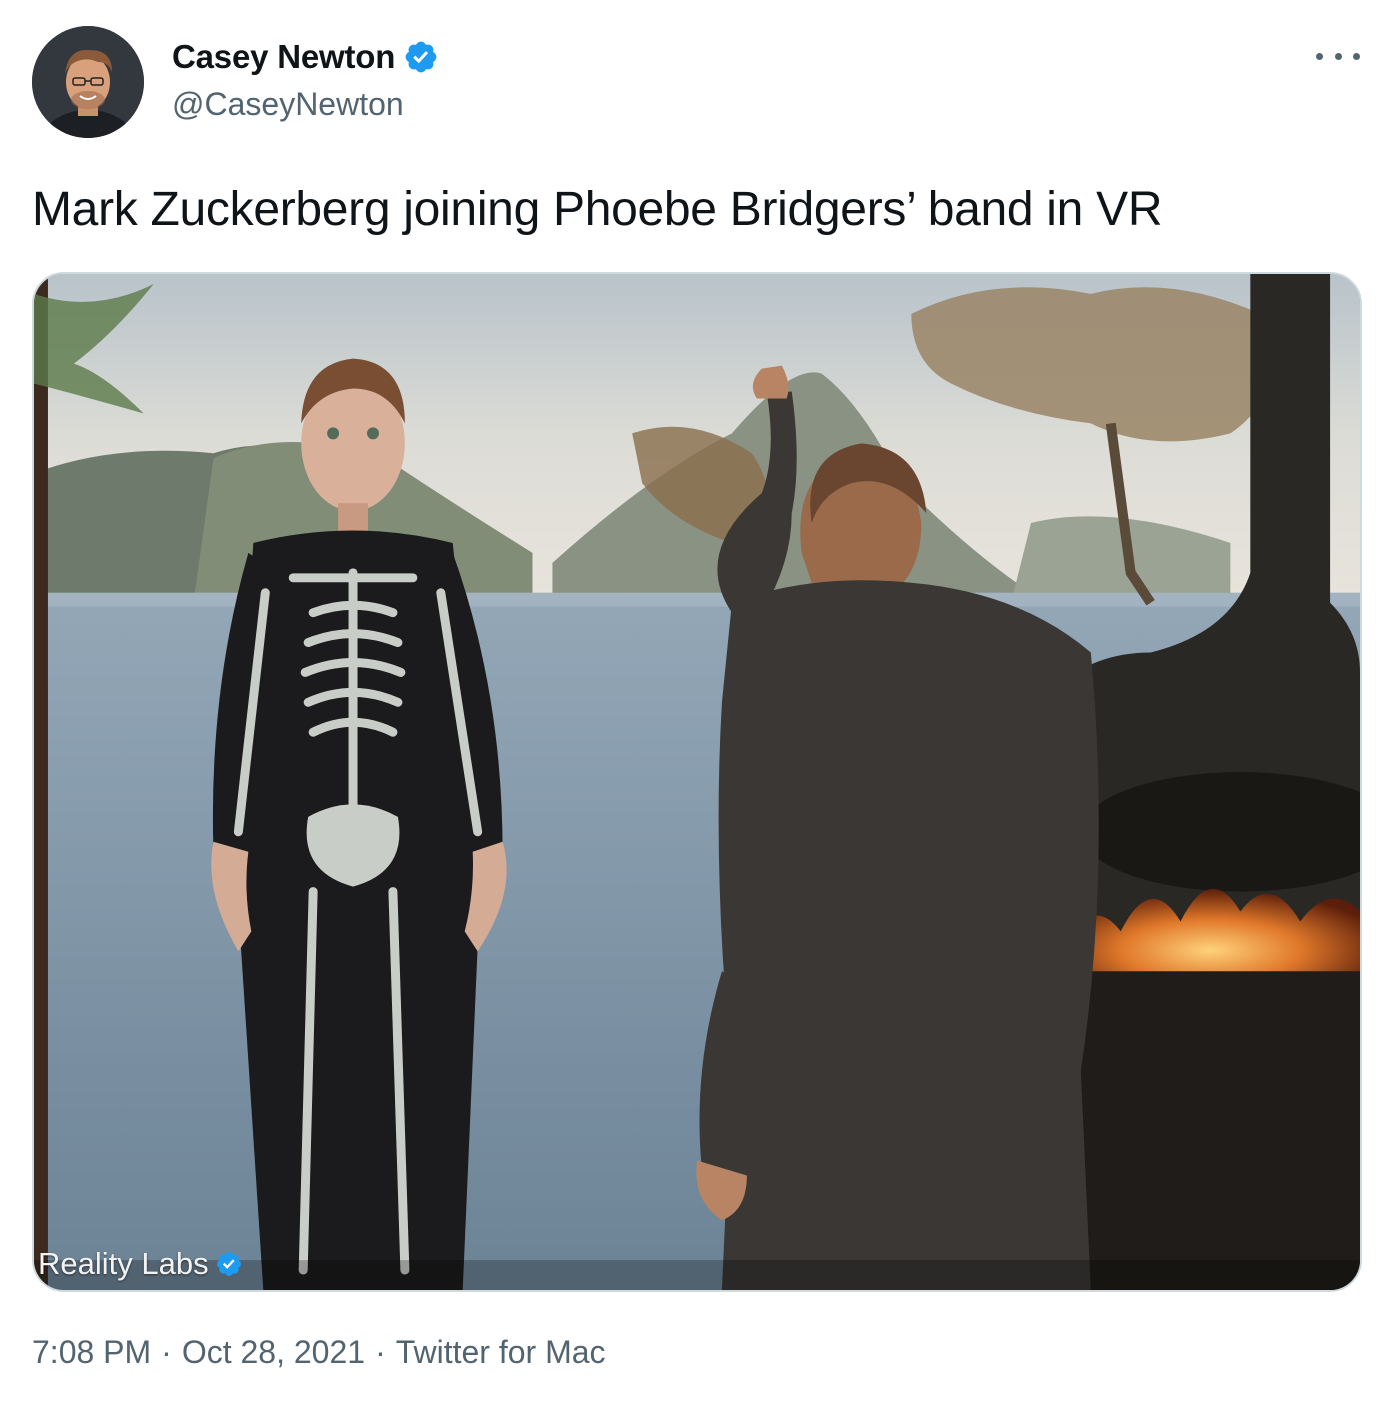 Image resolution: width=1400 pixels, height=1414 pixels. Describe the element at coordinates (288, 104) in the screenshot. I see `author-handle: @CaseyNewton` at that location.